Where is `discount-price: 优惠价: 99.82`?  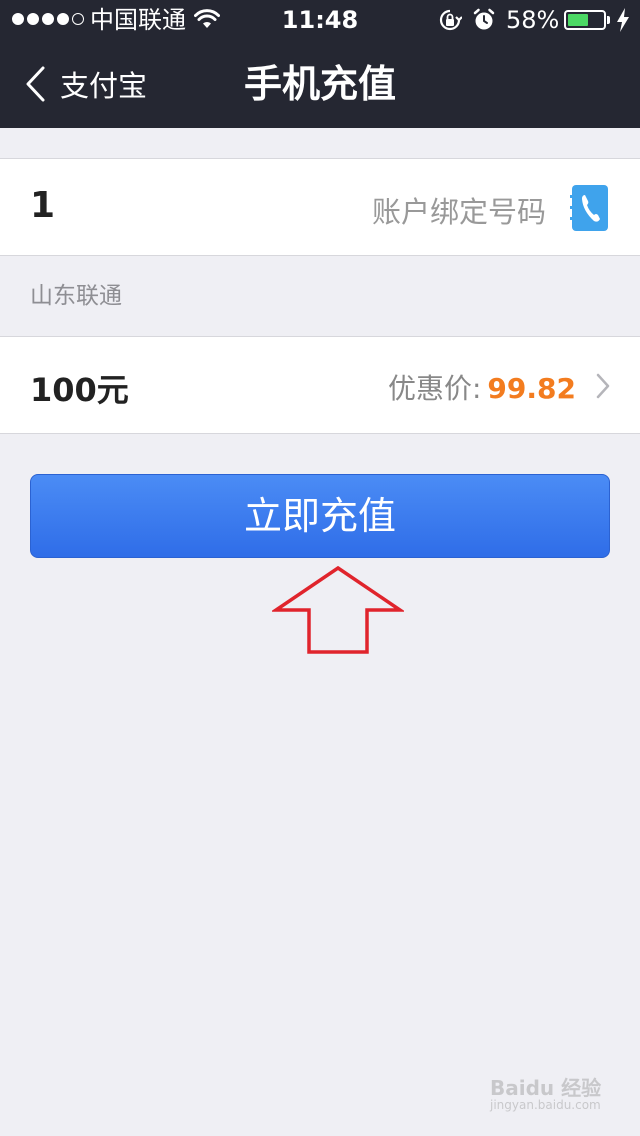 discount-price: 优惠价: 99.82 is located at coordinates (482, 387).